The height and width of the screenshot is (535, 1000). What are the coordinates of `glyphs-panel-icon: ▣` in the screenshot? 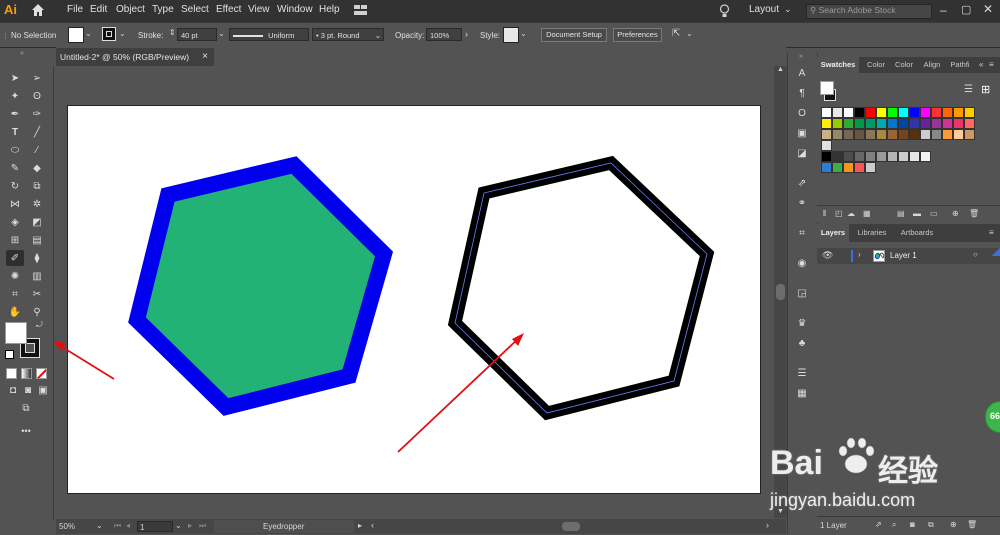 It's located at (802, 134).